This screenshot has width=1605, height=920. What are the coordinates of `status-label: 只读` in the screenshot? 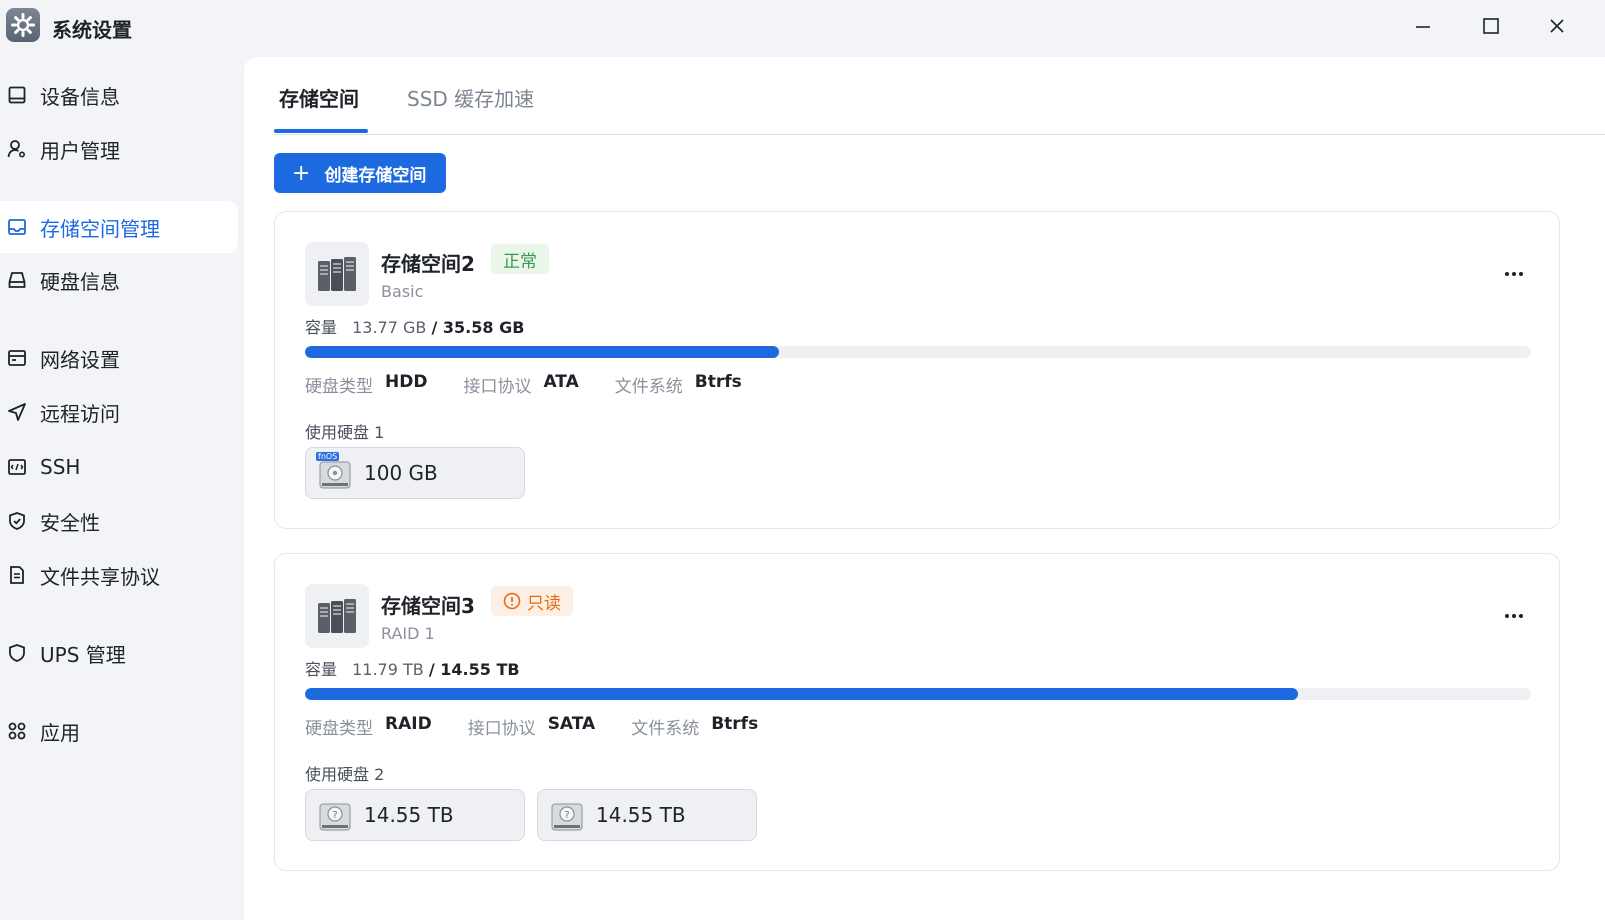 It's located at (544, 603).